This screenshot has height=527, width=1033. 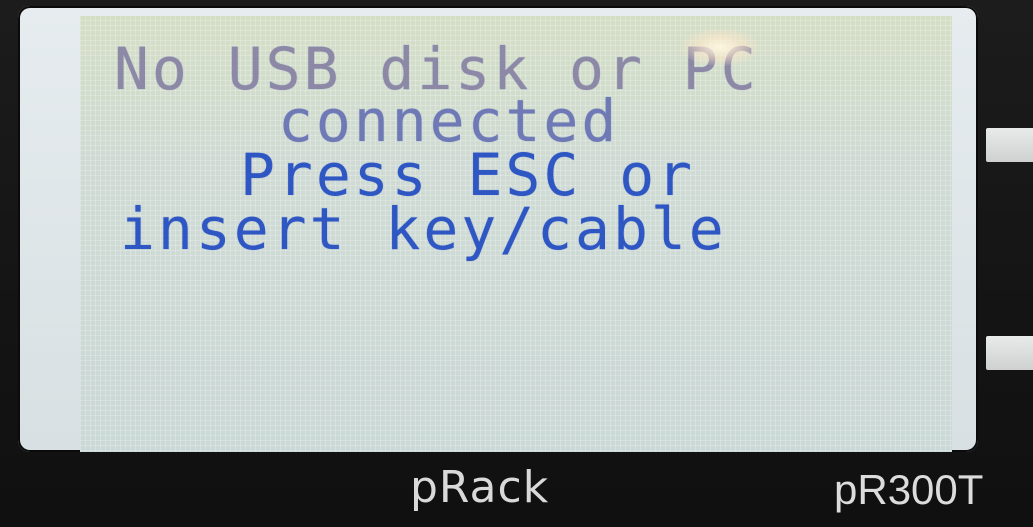 I want to click on message-line-4: insert key/cable, so click(x=423, y=229).